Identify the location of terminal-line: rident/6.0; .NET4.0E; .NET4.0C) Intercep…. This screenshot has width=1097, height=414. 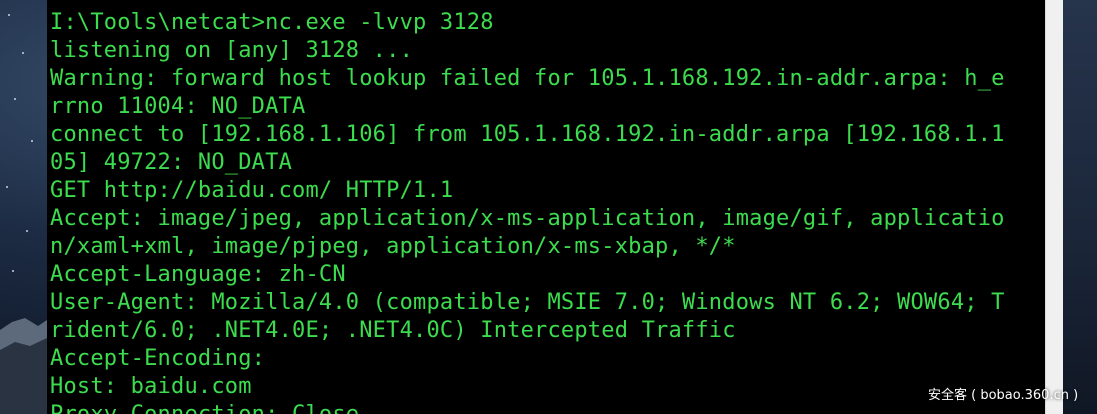
(393, 330).